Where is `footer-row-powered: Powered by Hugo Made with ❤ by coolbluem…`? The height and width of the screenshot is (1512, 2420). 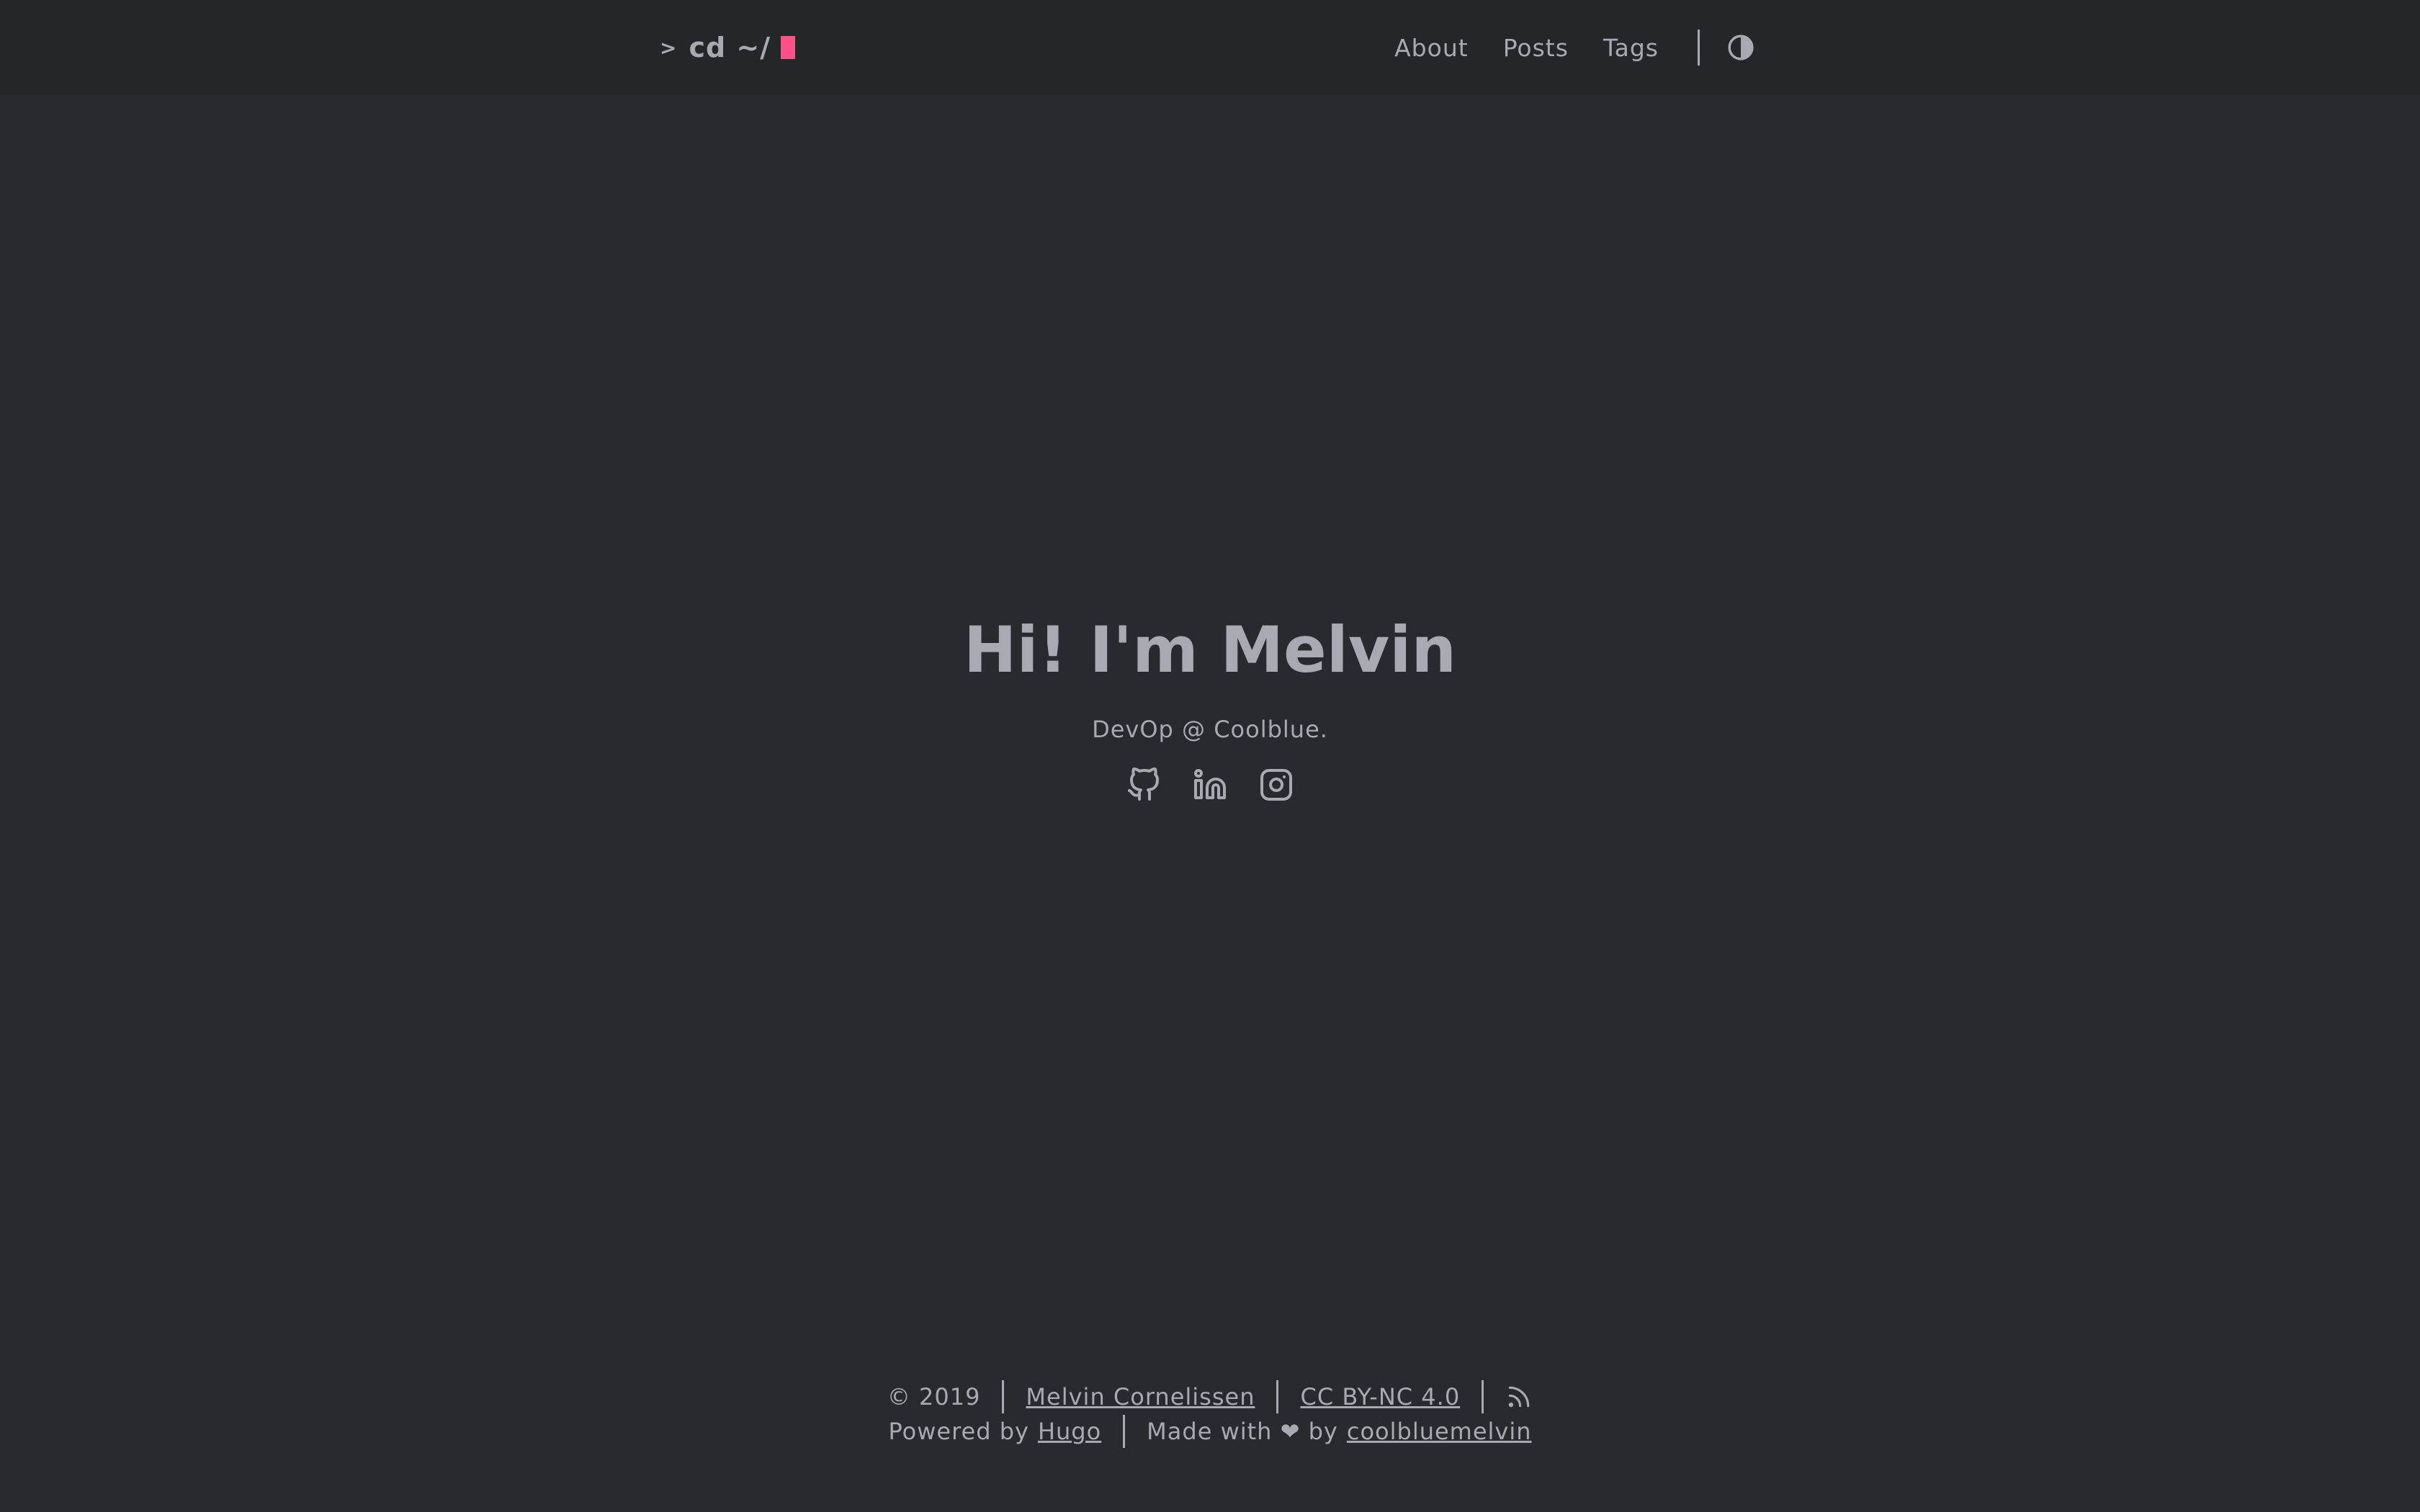 footer-row-powered: Powered by Hugo Made with ❤ by coolbluem… is located at coordinates (1210, 1431).